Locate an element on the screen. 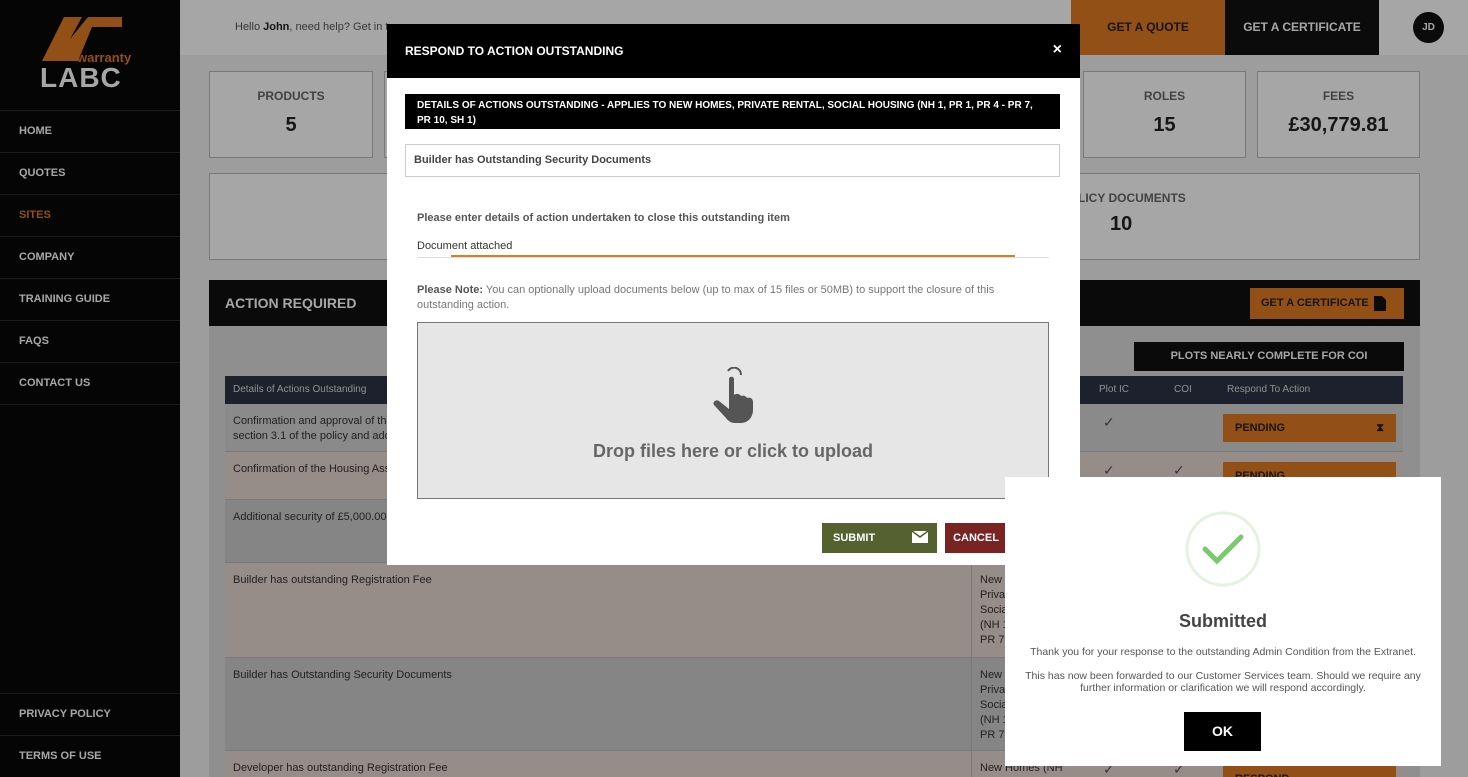  close-icon: × is located at coordinates (1057, 50).